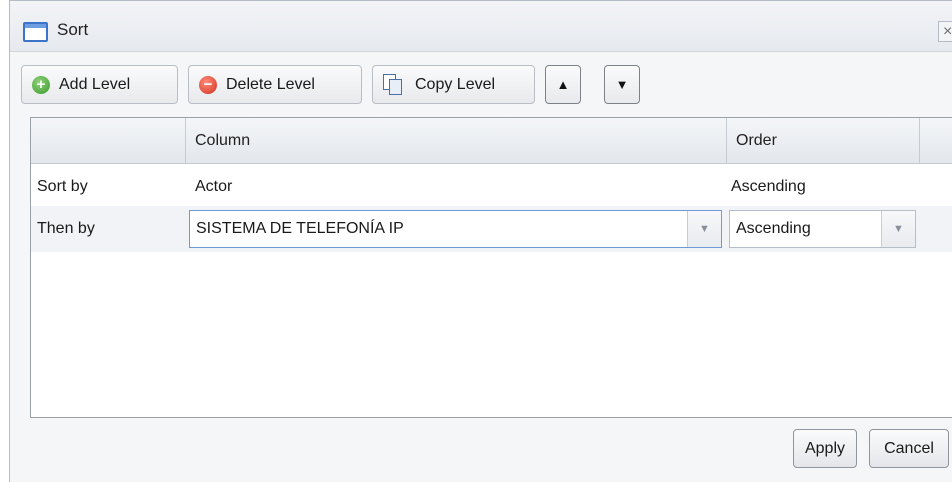 The image size is (952, 482). What do you see at coordinates (945, 31) in the screenshot?
I see `close-button: ×` at bounding box center [945, 31].